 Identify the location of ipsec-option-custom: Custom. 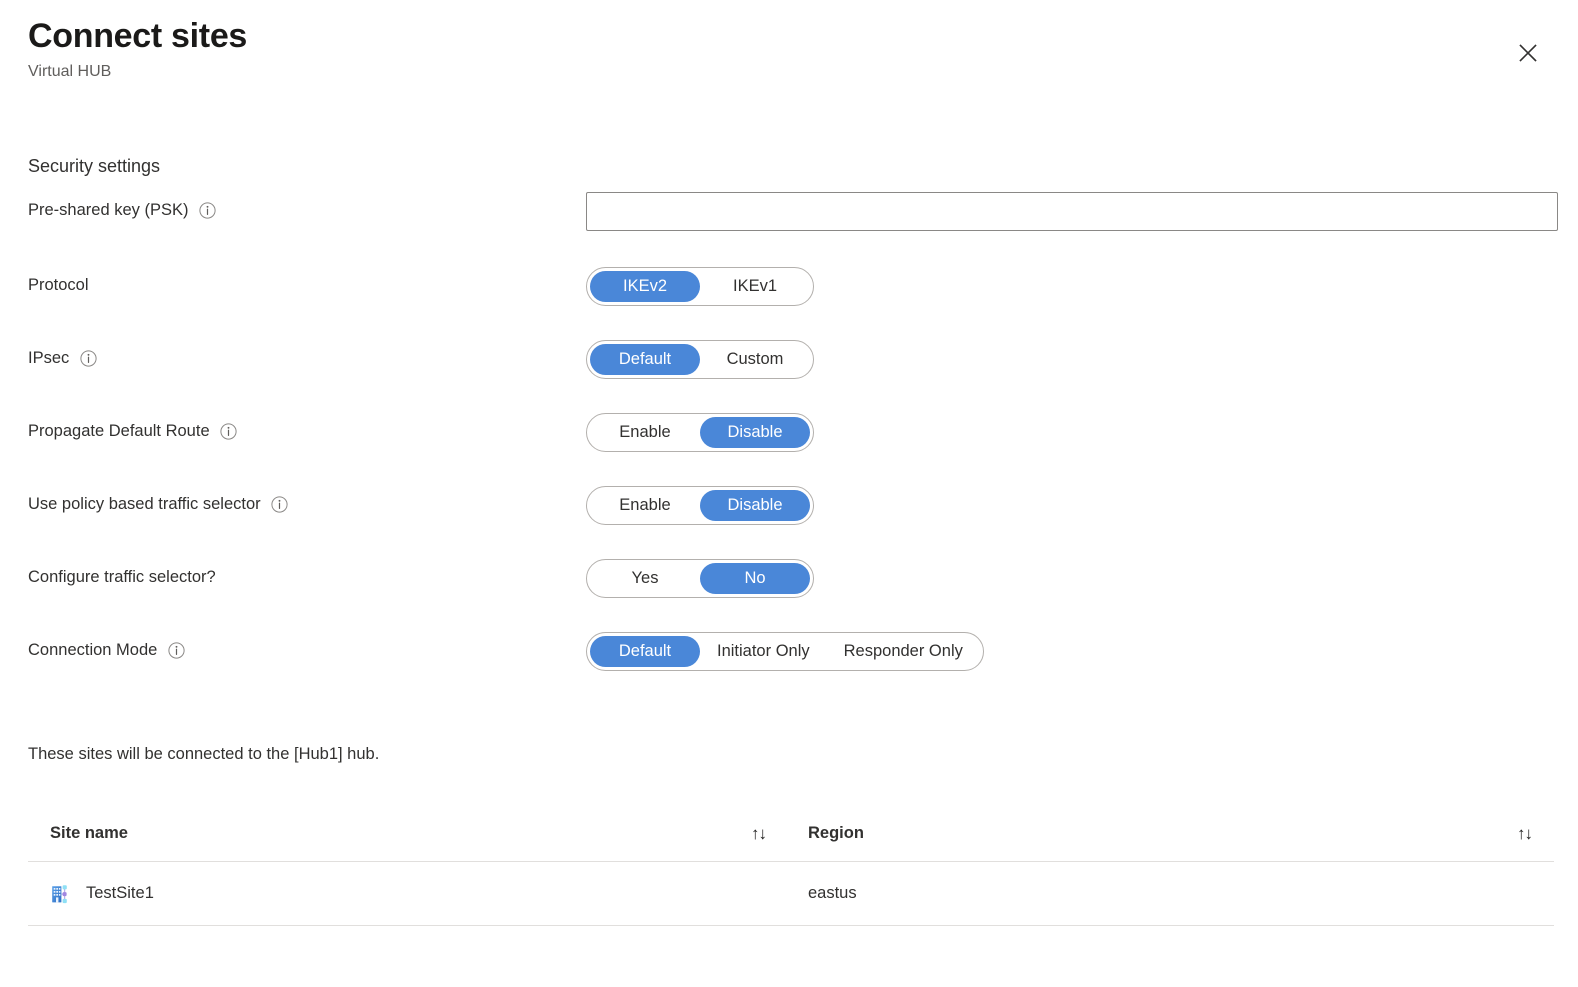
(755, 359).